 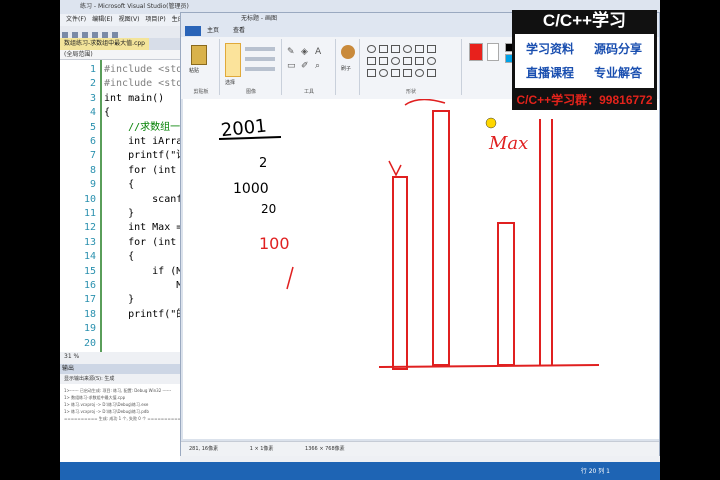 What do you see at coordinates (550, 48) in the screenshot?
I see `banner-item-materials: 学习资料` at bounding box center [550, 48].